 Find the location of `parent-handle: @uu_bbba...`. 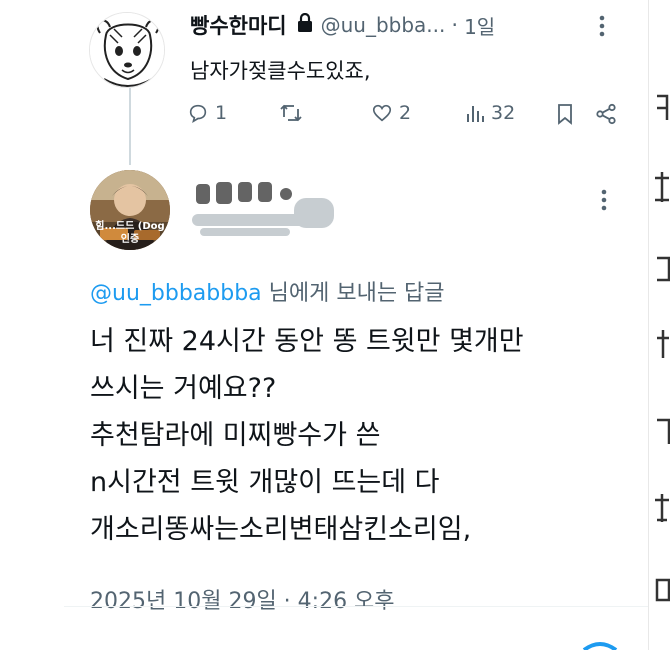

parent-handle: @uu_bbba... is located at coordinates (383, 25).